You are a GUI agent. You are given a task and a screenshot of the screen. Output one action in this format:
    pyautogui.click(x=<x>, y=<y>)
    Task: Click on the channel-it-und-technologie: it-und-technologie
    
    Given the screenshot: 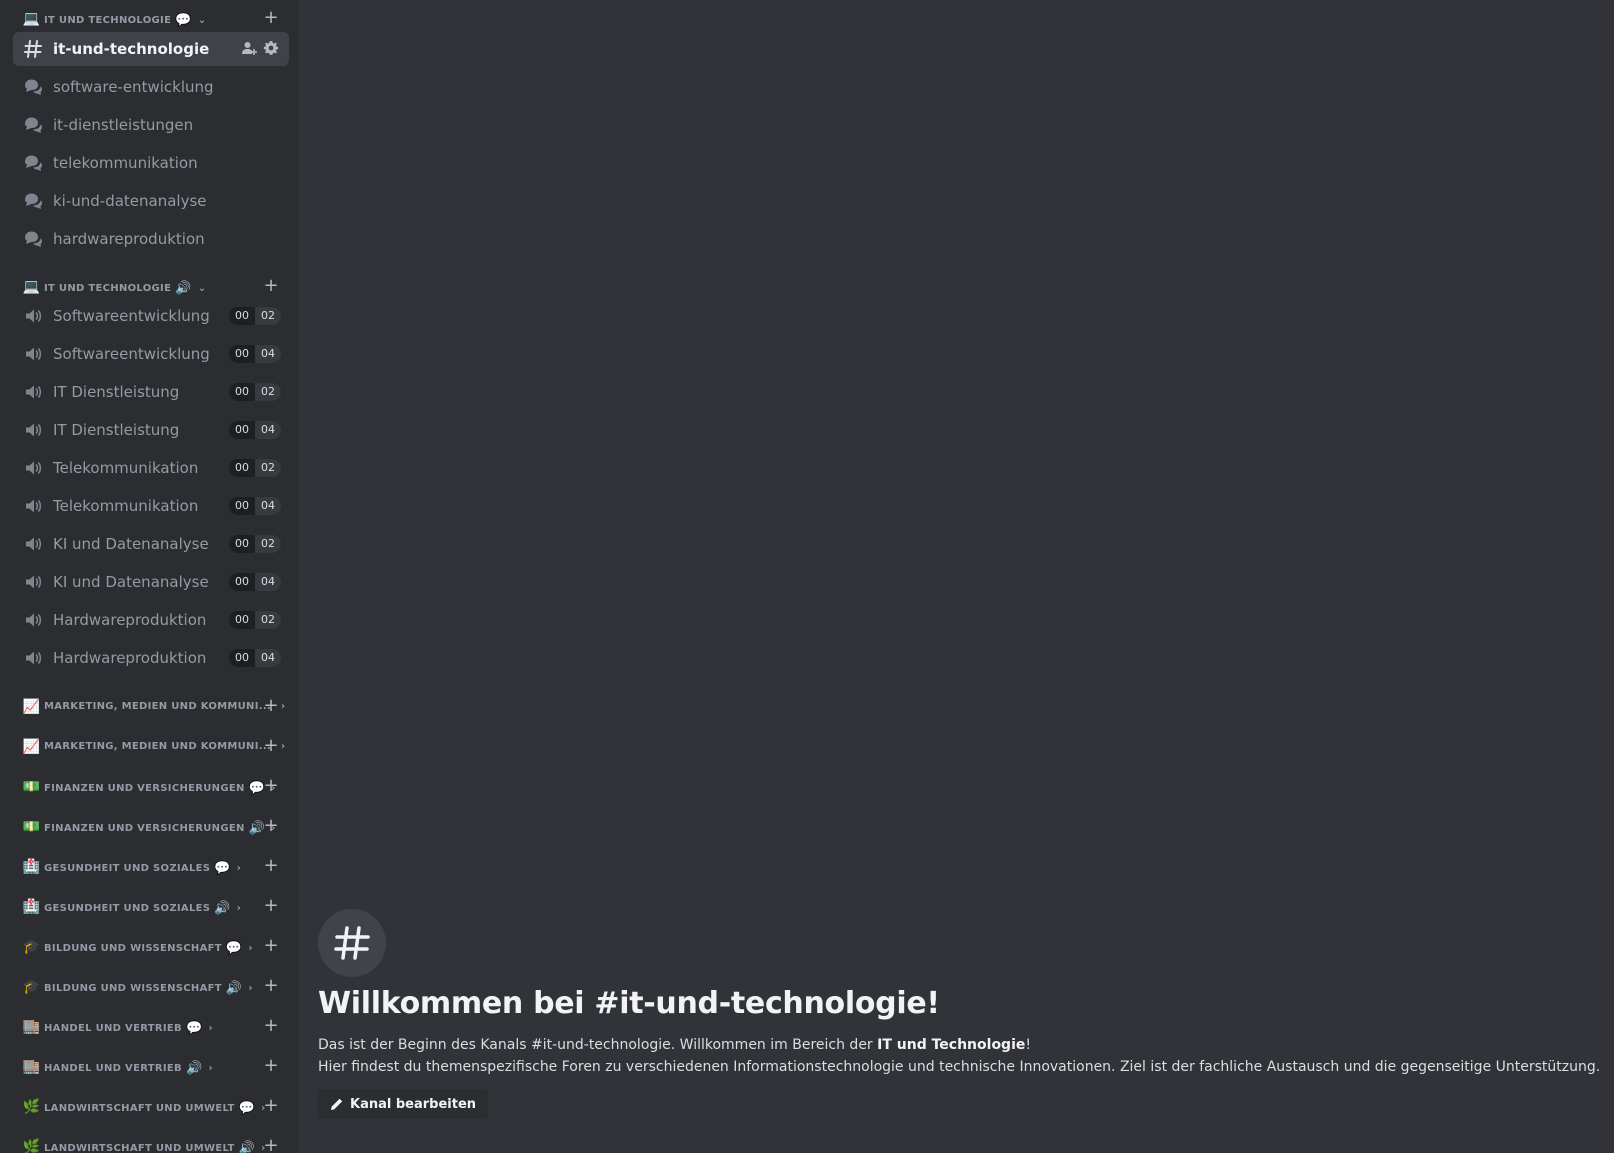 What is the action you would take?
    pyautogui.click(x=151, y=49)
    